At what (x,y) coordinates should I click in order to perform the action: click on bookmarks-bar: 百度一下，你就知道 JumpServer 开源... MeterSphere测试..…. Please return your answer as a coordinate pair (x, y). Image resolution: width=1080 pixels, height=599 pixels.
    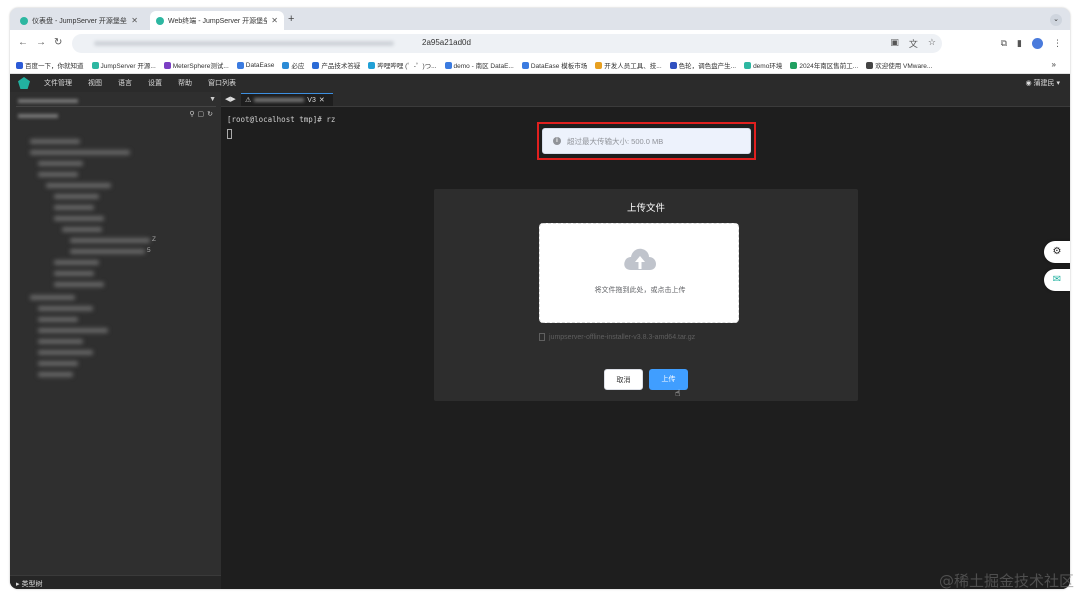
    Looking at the image, I should click on (540, 65).